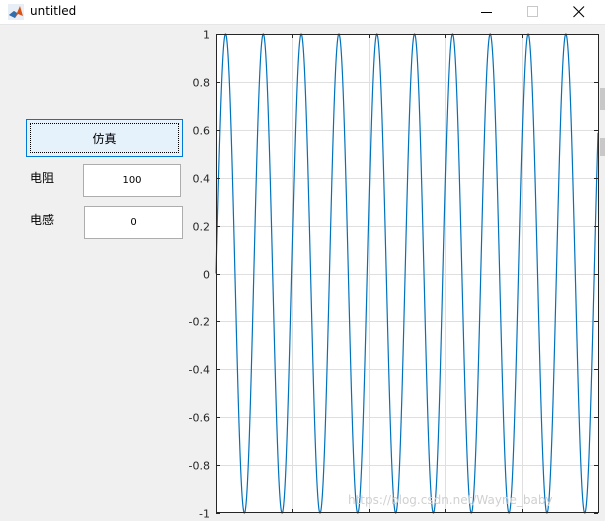 This screenshot has width=605, height=521. What do you see at coordinates (202, 179) in the screenshot?
I see `y-tick-label: 0.4` at bounding box center [202, 179].